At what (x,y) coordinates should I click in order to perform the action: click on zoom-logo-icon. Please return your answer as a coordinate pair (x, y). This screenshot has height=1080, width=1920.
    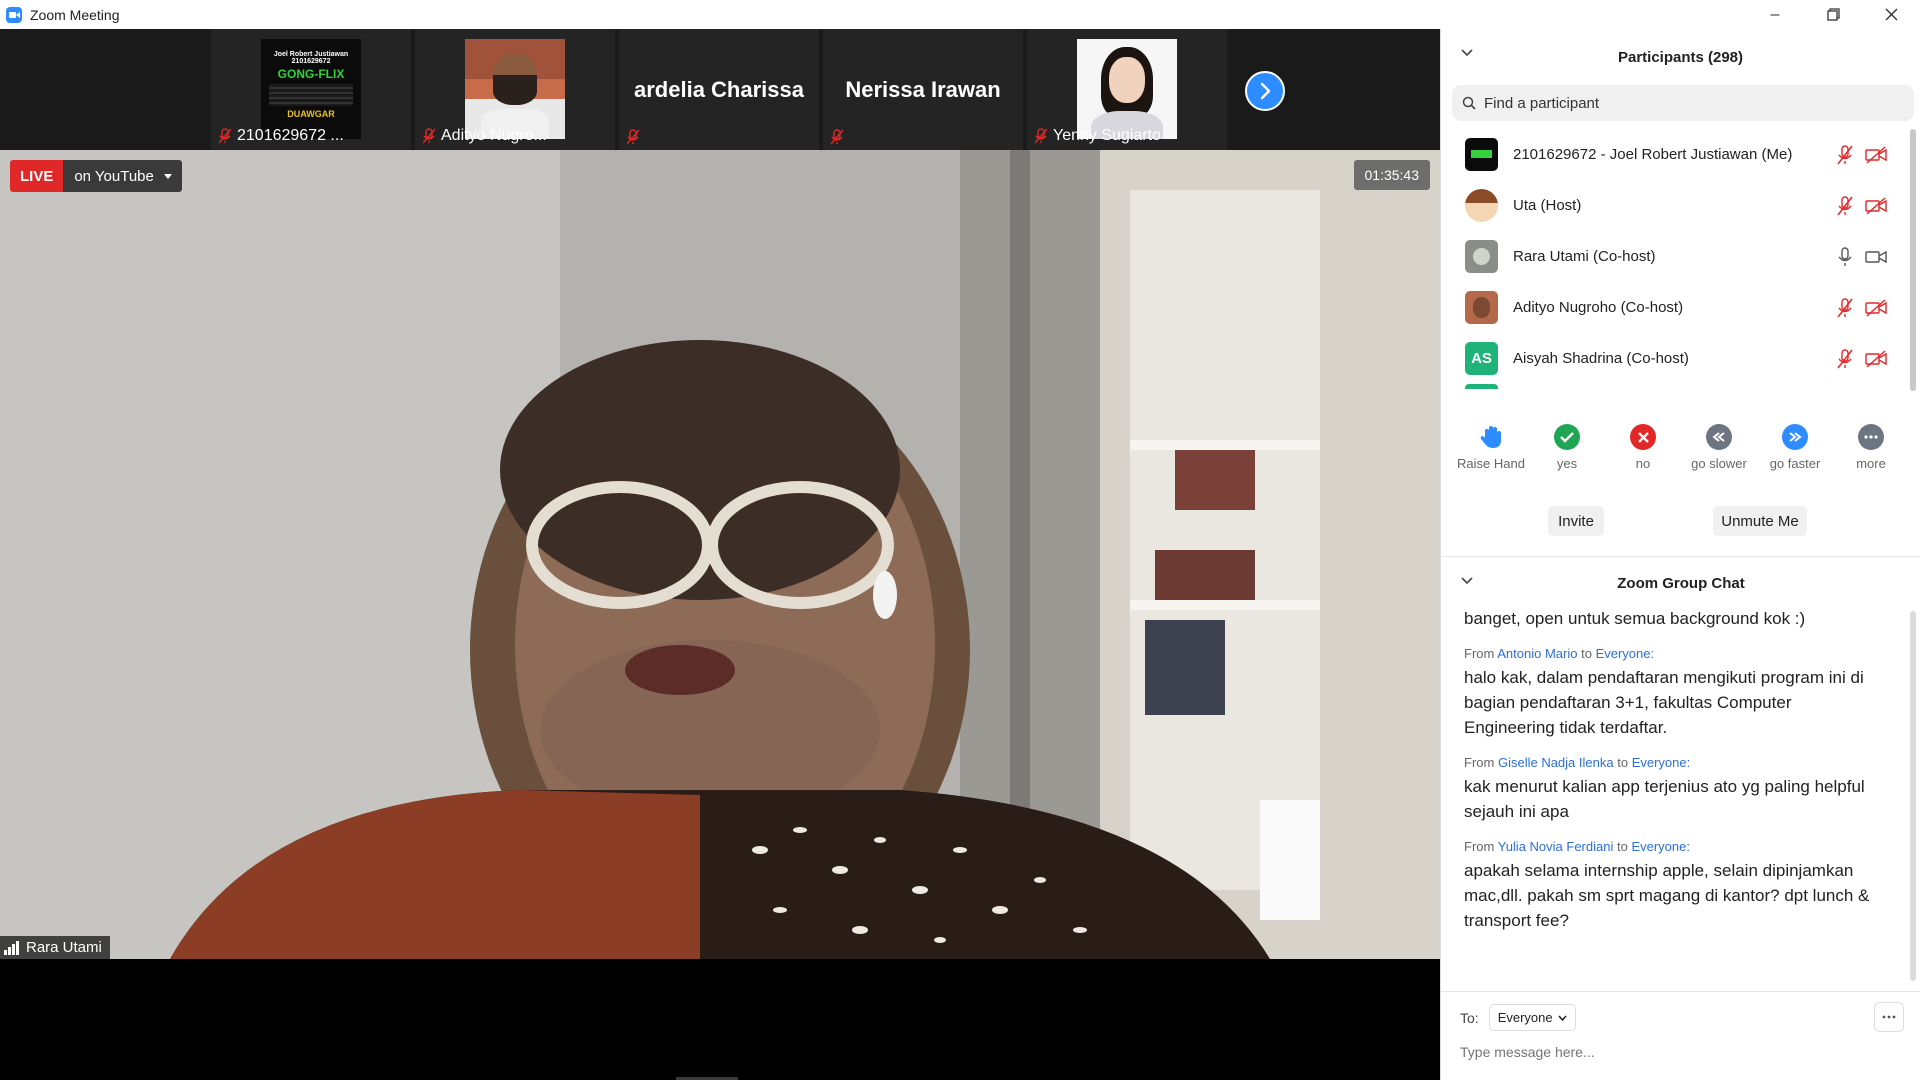
    Looking at the image, I should click on (14, 14).